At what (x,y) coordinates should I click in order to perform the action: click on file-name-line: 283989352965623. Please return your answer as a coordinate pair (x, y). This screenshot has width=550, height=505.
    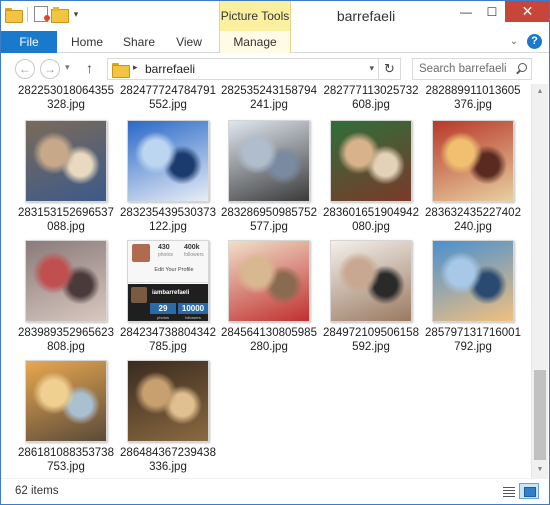
    Looking at the image, I should click on (66, 333).